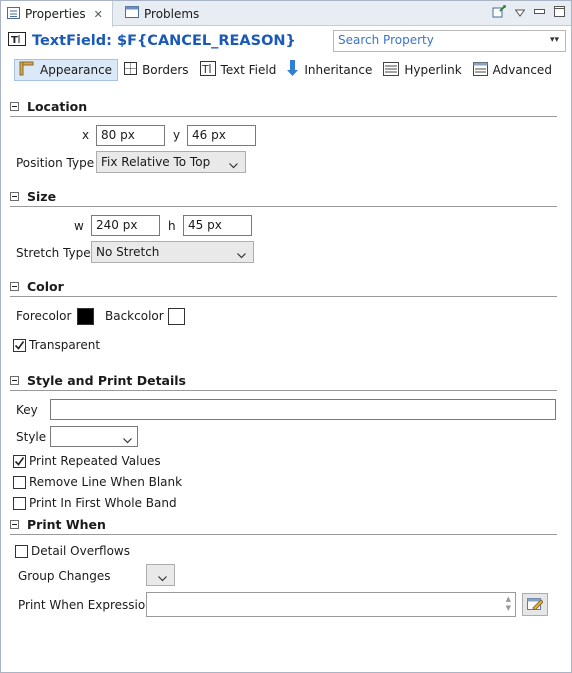 The image size is (572, 673). I want to click on position-type-value: Fix Relative To Top, so click(156, 162).